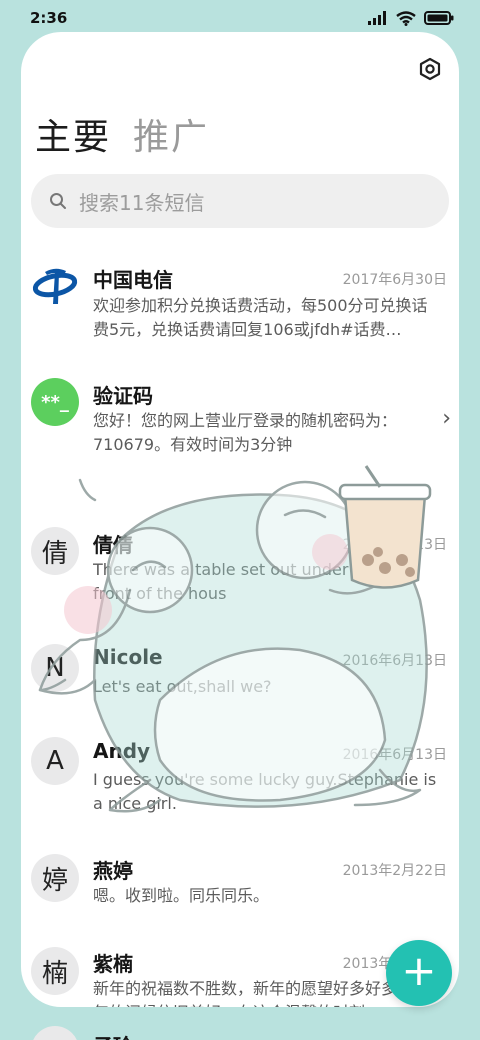 The image size is (480, 1040). I want to click on status-icons, so click(411, 18).